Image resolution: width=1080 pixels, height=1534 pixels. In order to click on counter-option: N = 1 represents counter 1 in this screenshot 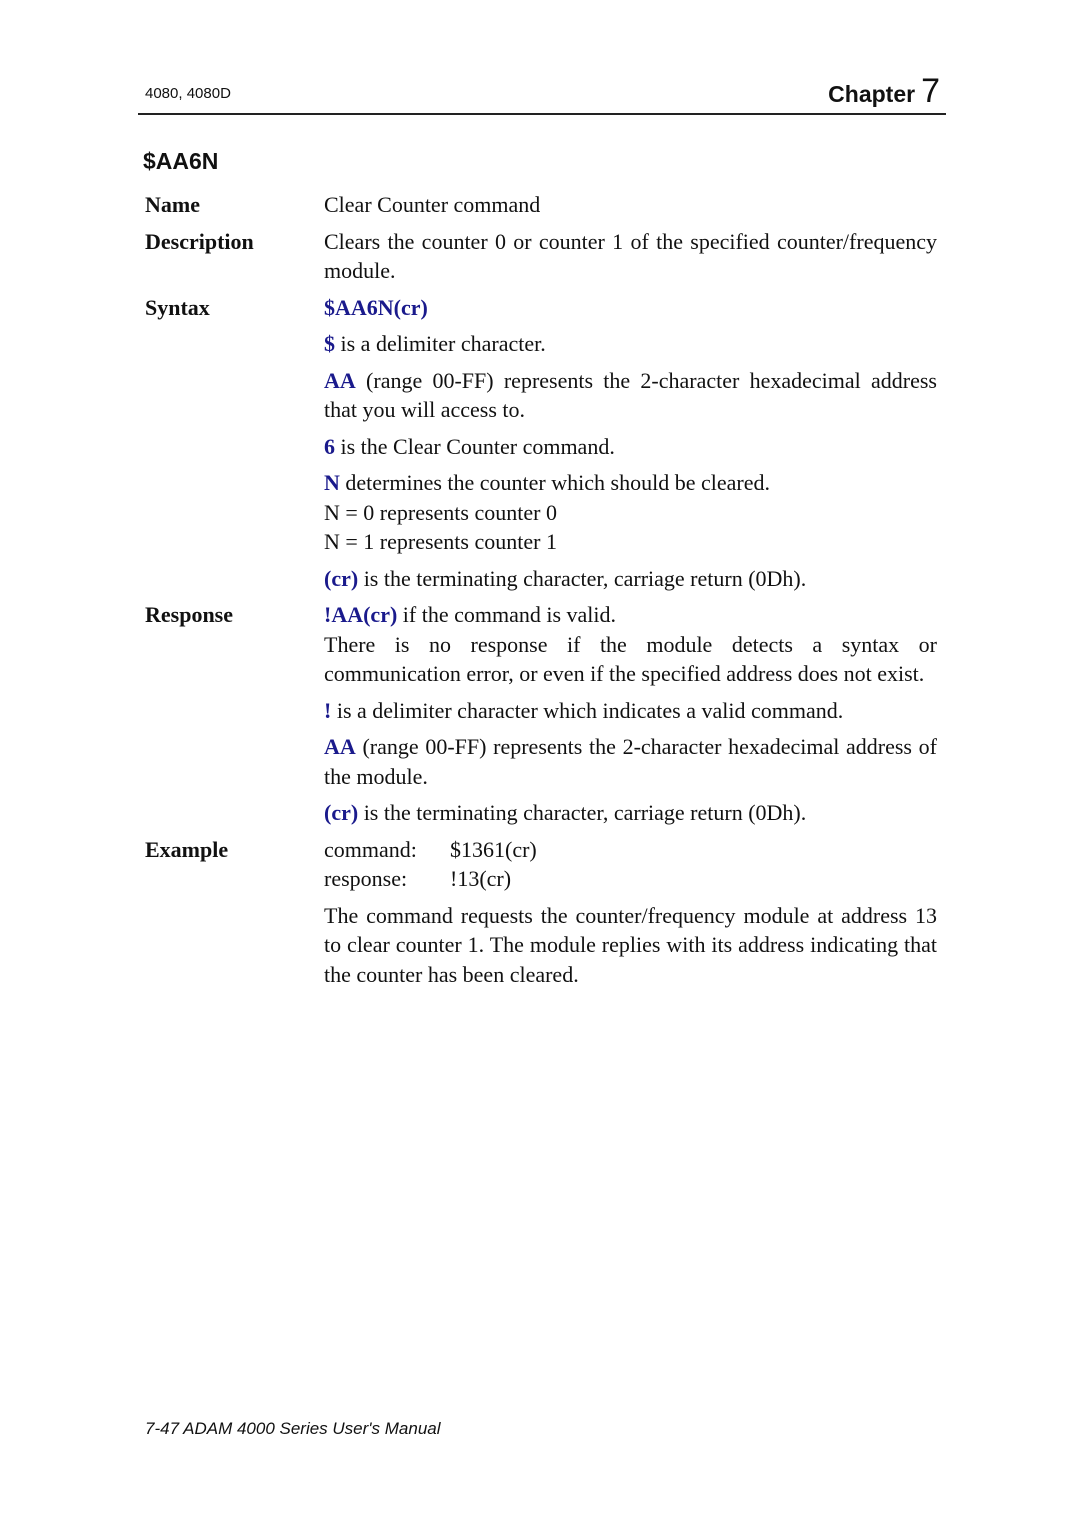, I will do `click(440, 541)`.